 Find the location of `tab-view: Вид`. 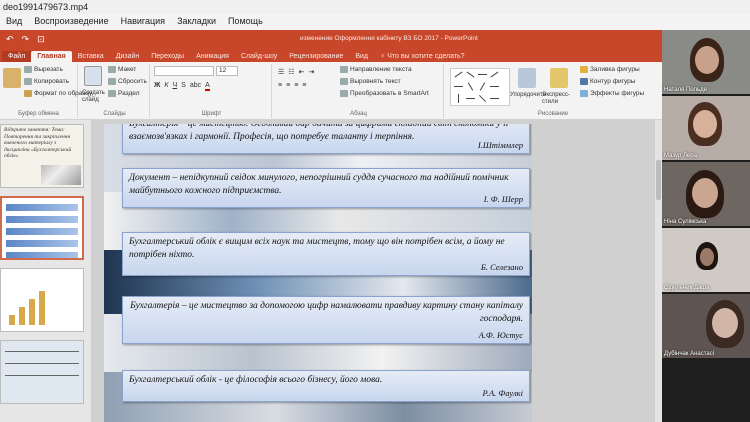

tab-view: Вид is located at coordinates (361, 56).